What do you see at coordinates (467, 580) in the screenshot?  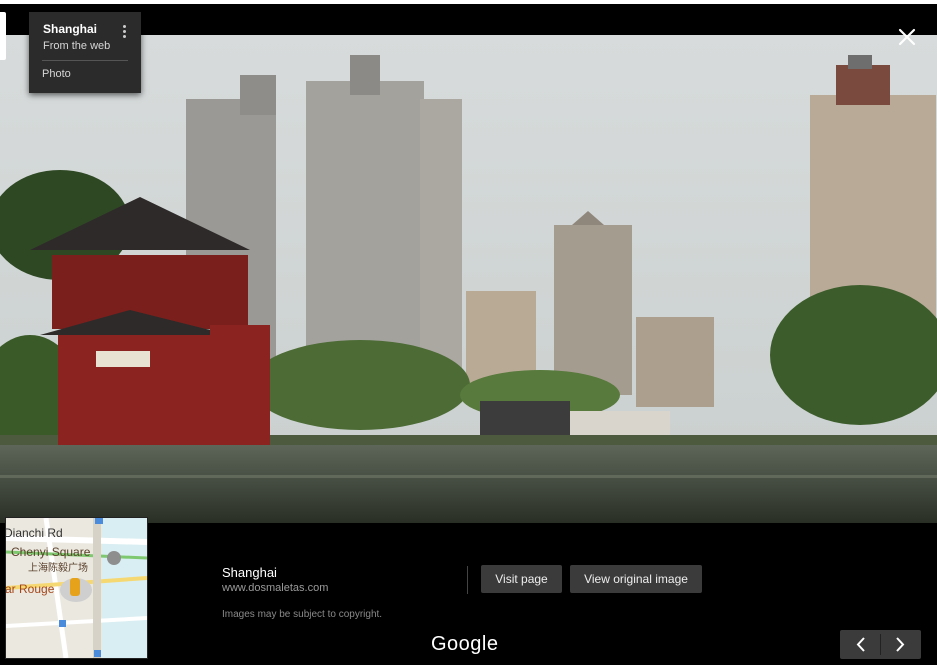 I see `caption-separator` at bounding box center [467, 580].